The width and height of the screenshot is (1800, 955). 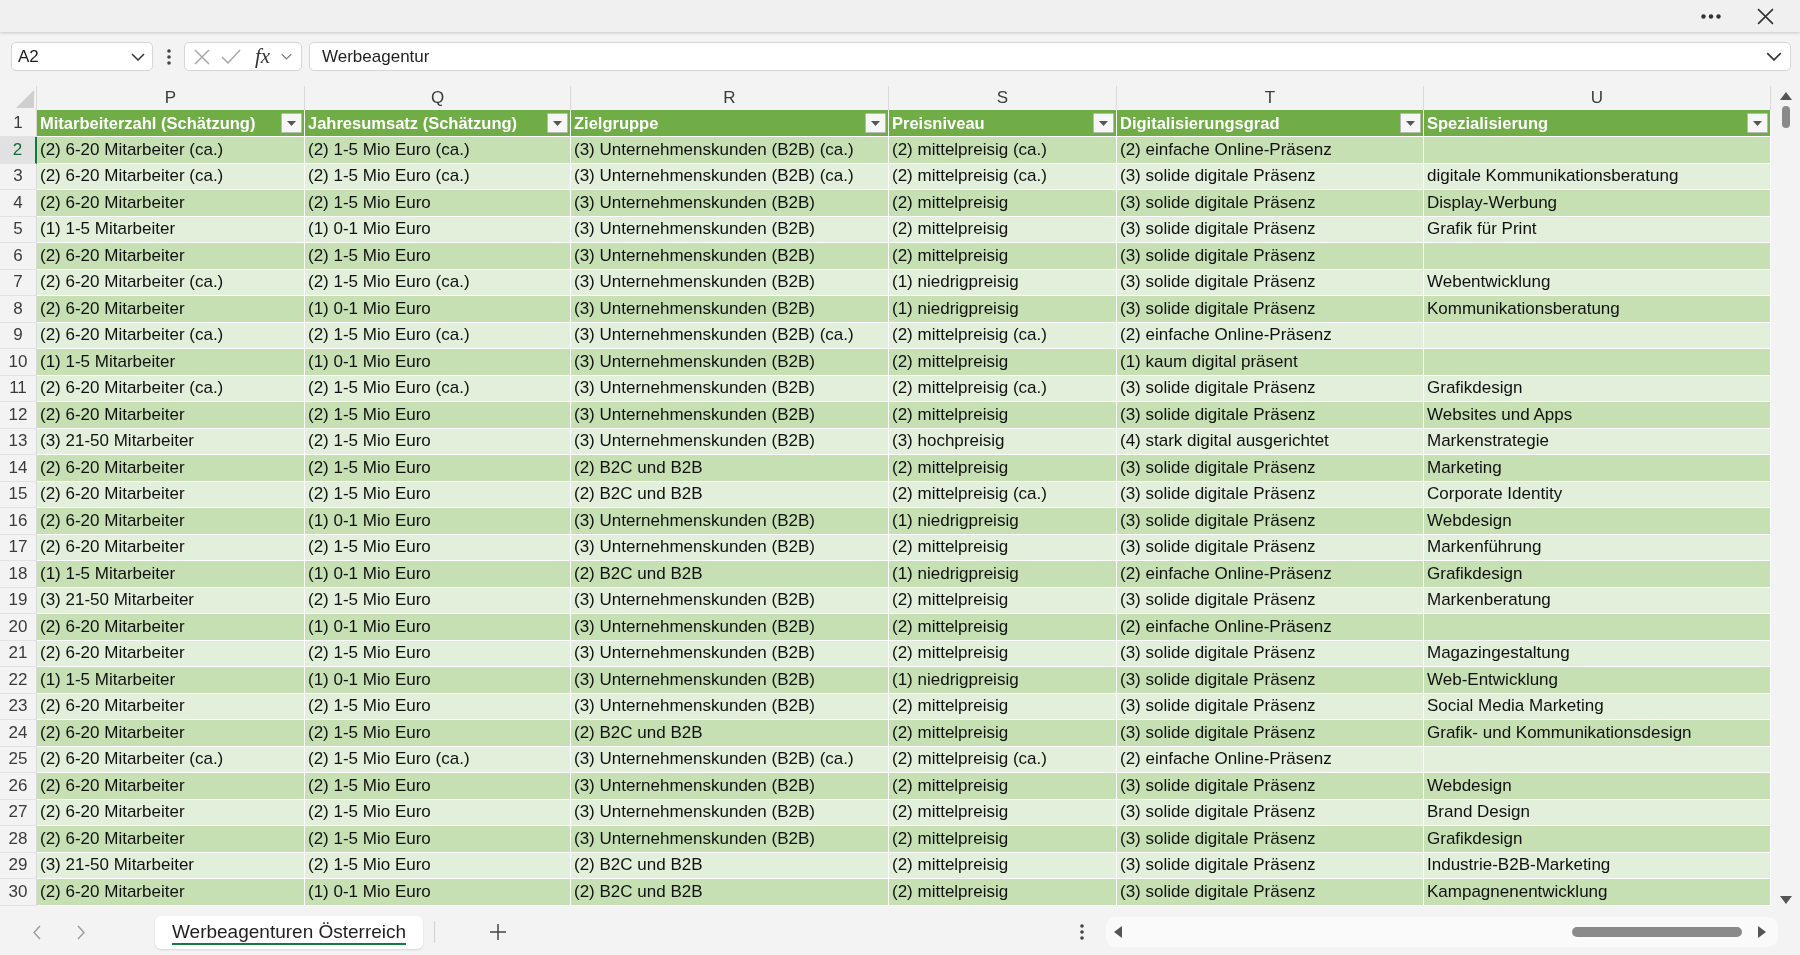 What do you see at coordinates (82, 56) in the screenshot?
I see `name-box: A2` at bounding box center [82, 56].